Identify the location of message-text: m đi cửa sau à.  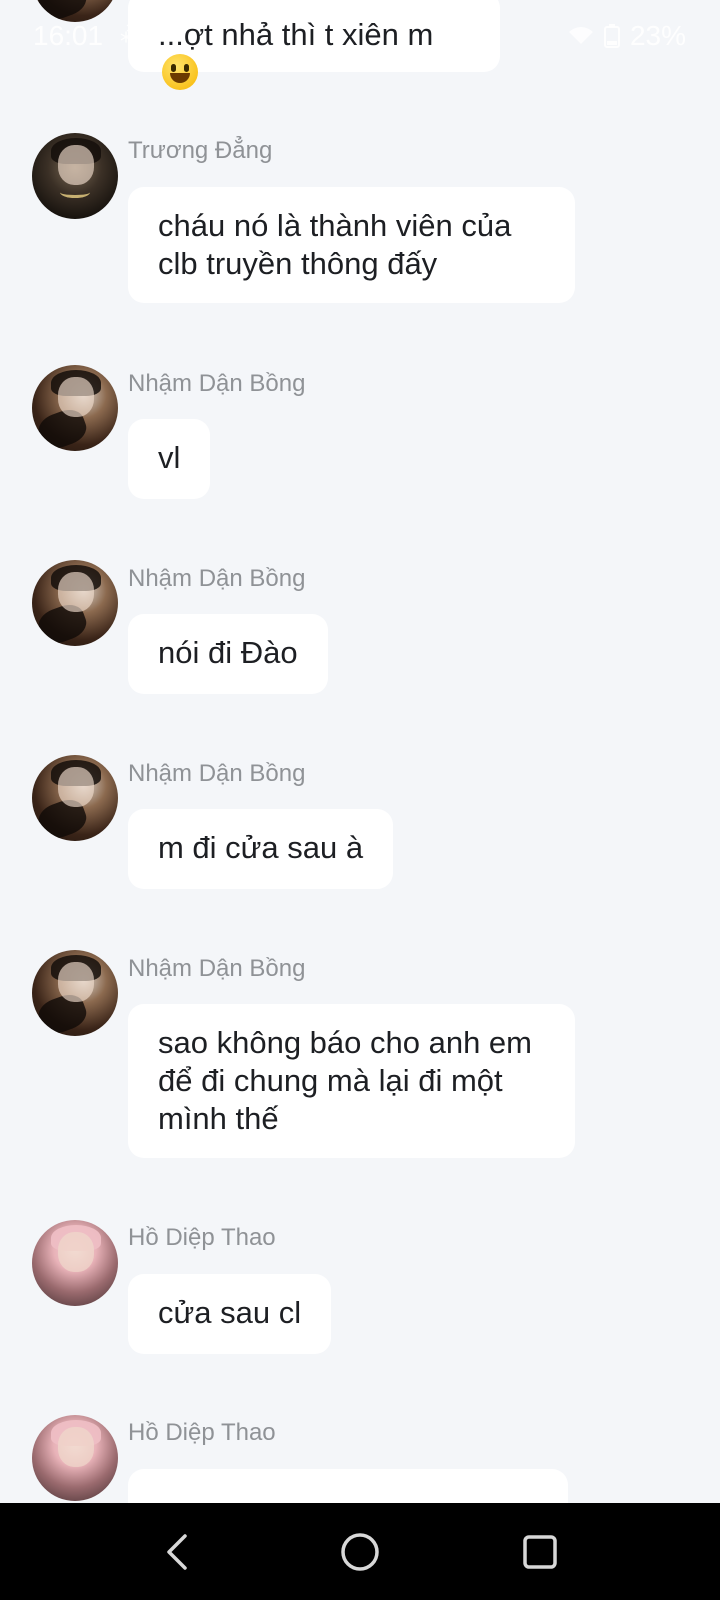
(261, 847).